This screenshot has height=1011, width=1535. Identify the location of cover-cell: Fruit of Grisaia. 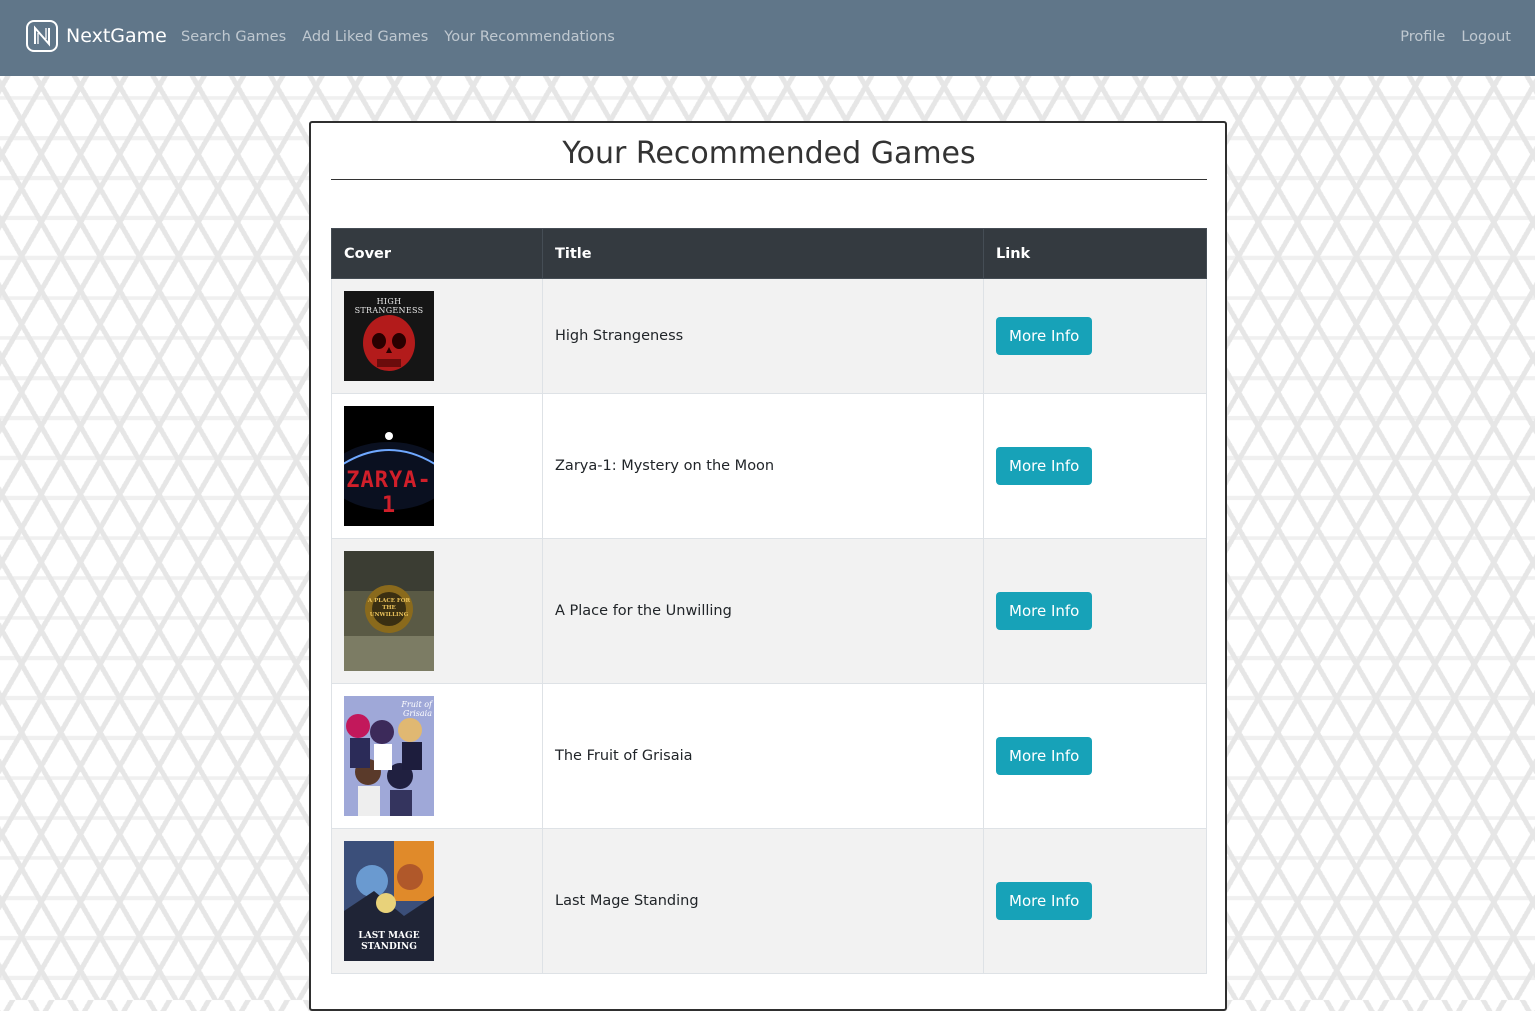
(437, 756).